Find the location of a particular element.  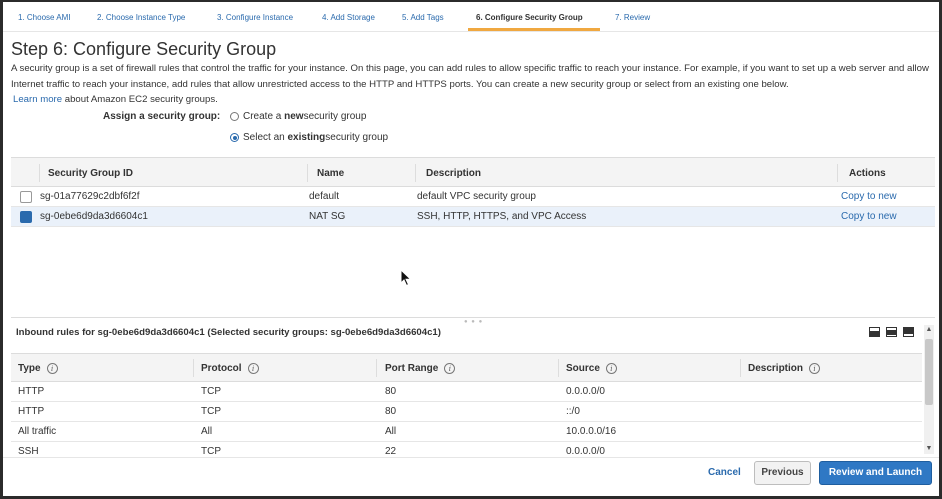

assign-security-group-label: Assign a security group: is located at coordinates (162, 116).